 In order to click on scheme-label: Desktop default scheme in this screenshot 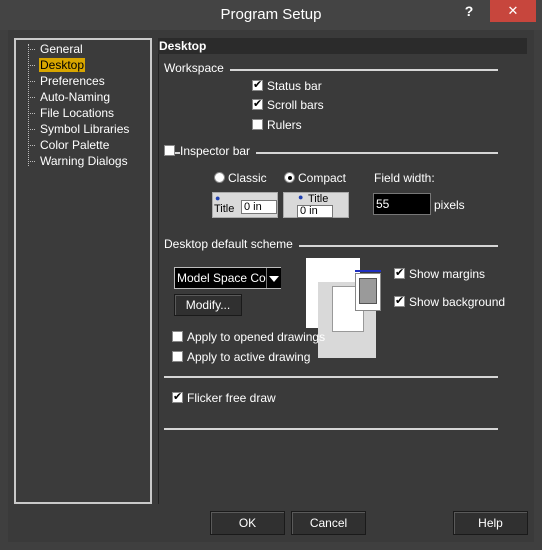, I will do `click(231, 244)`.